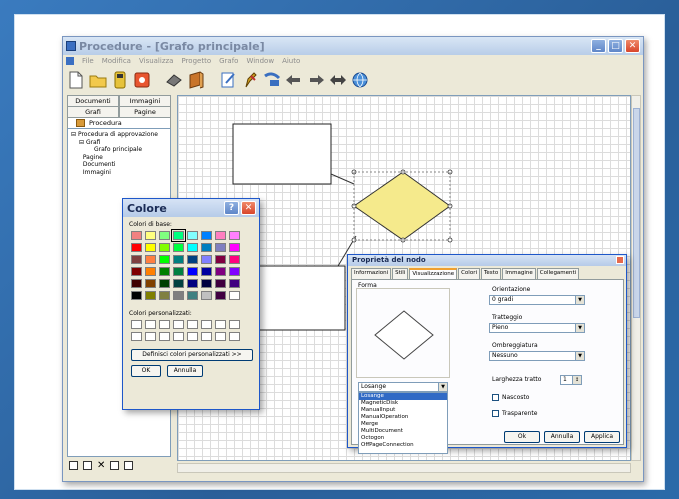 This screenshot has width=679, height=499. I want to click on list-item: Octogon, so click(403, 438).